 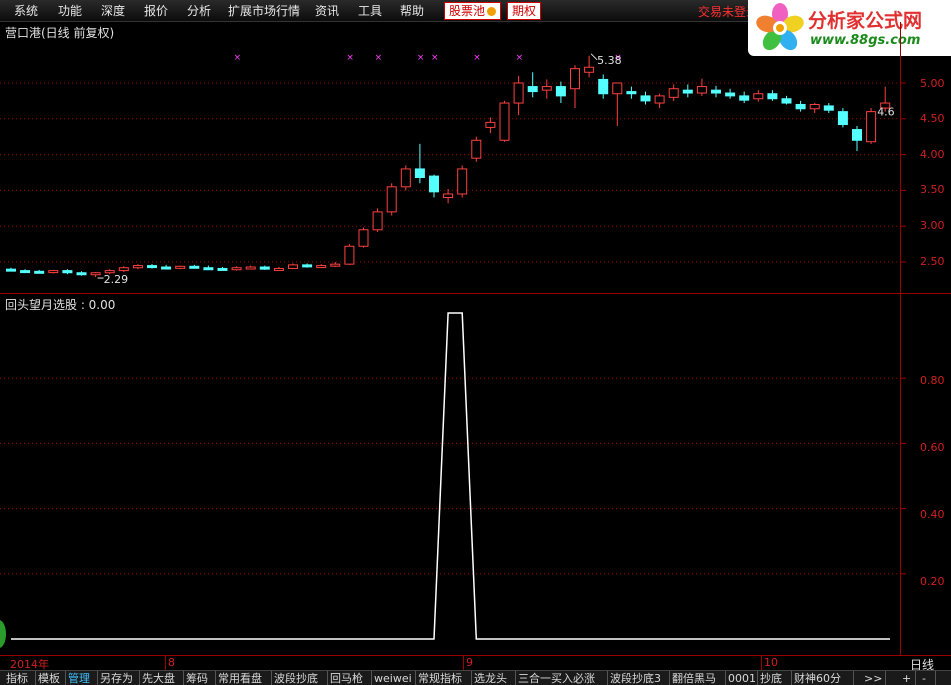 What do you see at coordinates (119, 678) in the screenshot?
I see `tab-save-as: 另存为` at bounding box center [119, 678].